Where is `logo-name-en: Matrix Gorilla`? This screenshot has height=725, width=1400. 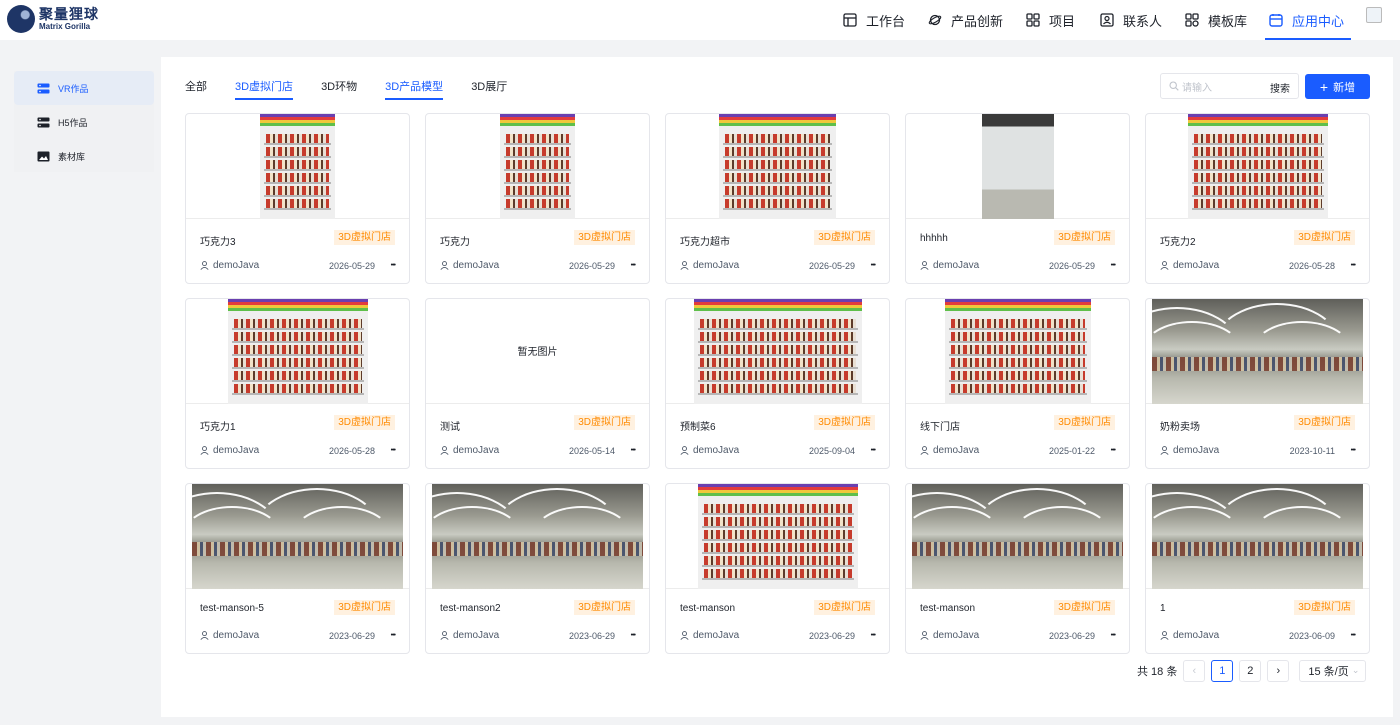
logo-name-en: Matrix Gorilla is located at coordinates (65, 26).